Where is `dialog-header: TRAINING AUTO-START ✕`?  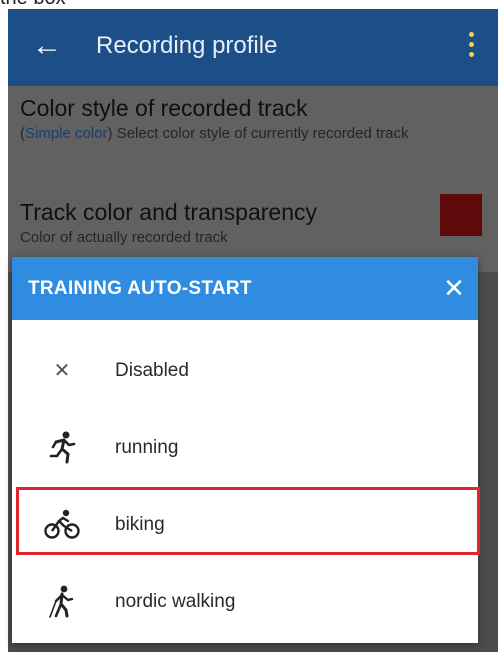
dialog-header: TRAINING AUTO-START ✕ is located at coordinates (245, 288).